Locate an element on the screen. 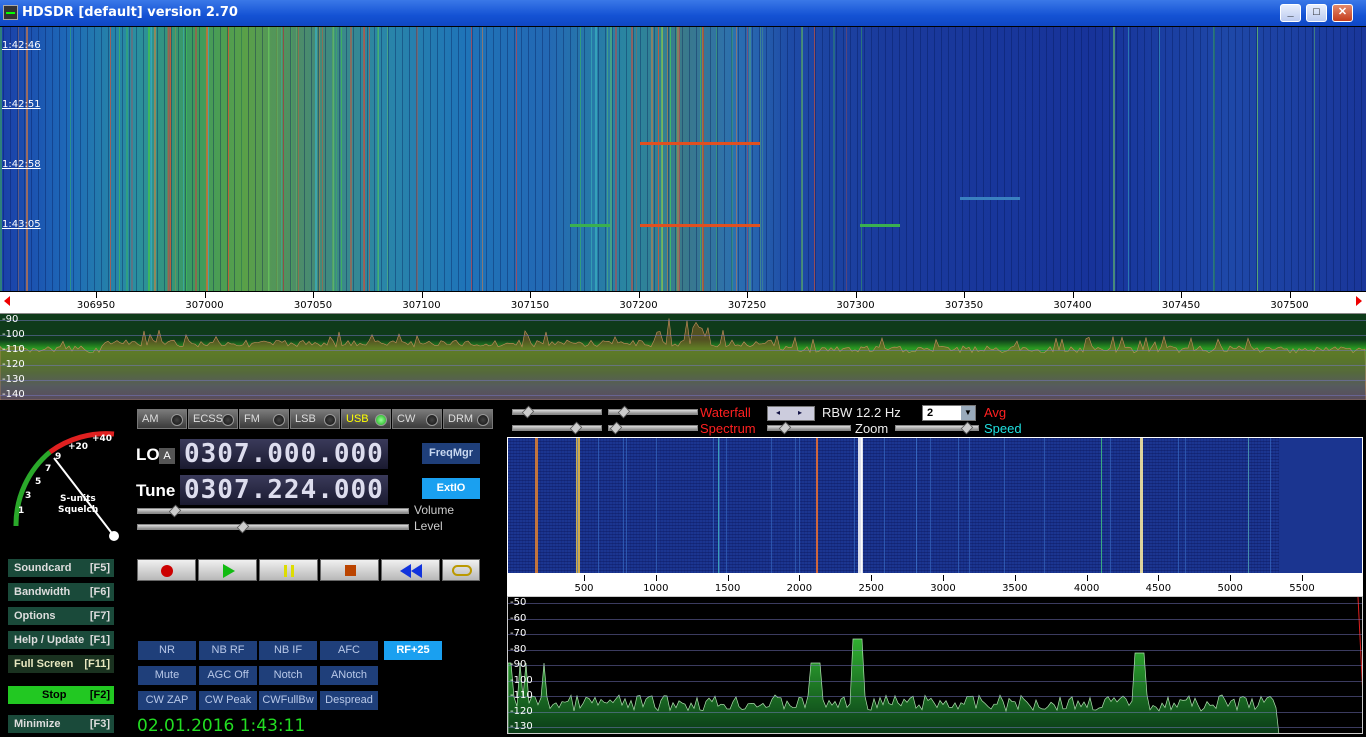  lo-frequency-display: 0307.000.000 is located at coordinates (284, 454).